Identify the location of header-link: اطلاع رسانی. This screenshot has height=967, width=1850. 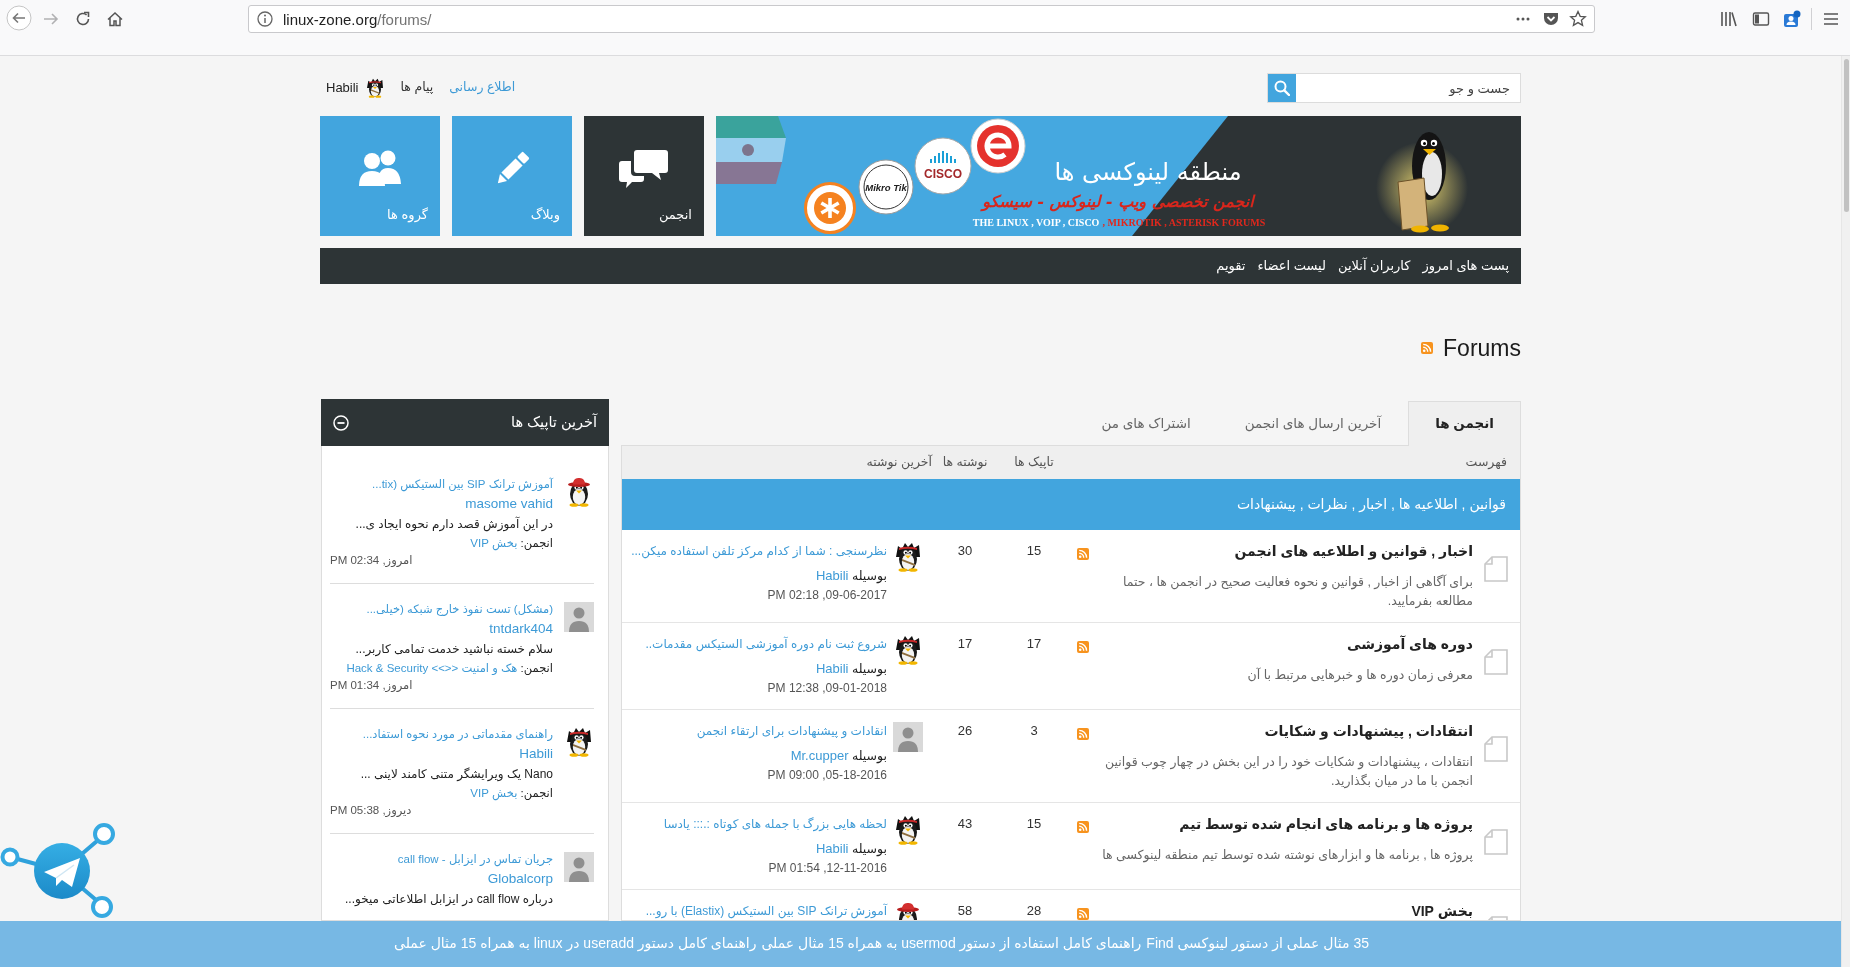
(482, 88).